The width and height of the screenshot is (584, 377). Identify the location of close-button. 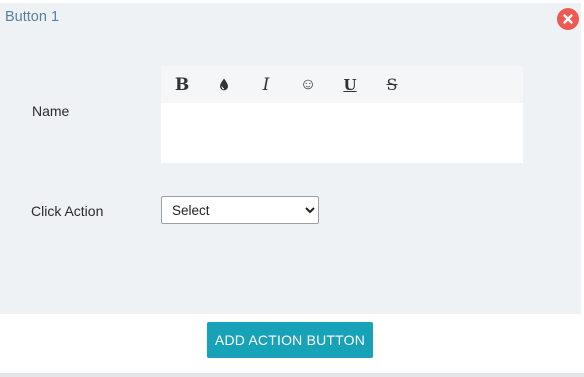
(568, 19).